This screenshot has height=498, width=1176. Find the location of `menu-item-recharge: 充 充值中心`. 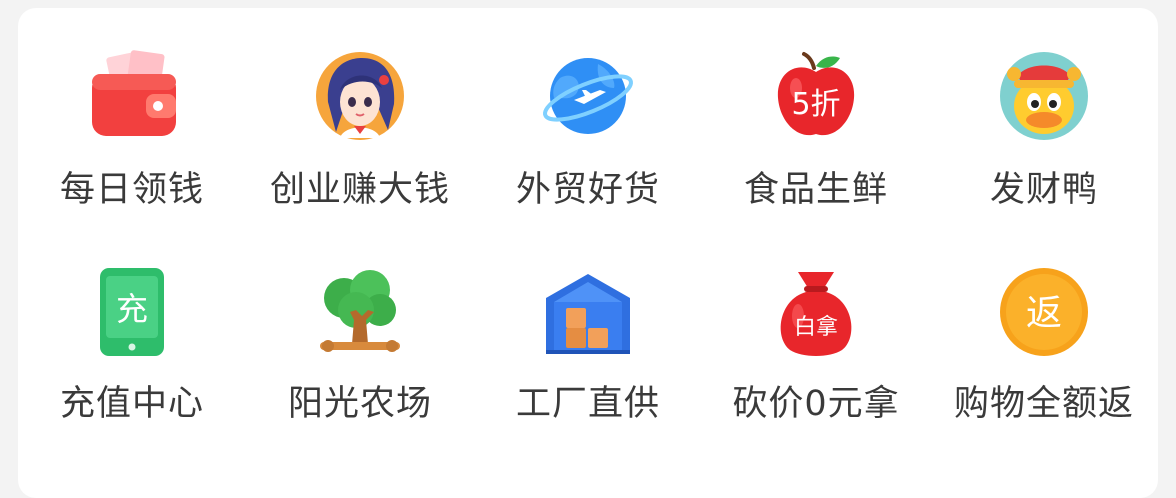

menu-item-recharge: 充 充值中心 is located at coordinates (132, 370).